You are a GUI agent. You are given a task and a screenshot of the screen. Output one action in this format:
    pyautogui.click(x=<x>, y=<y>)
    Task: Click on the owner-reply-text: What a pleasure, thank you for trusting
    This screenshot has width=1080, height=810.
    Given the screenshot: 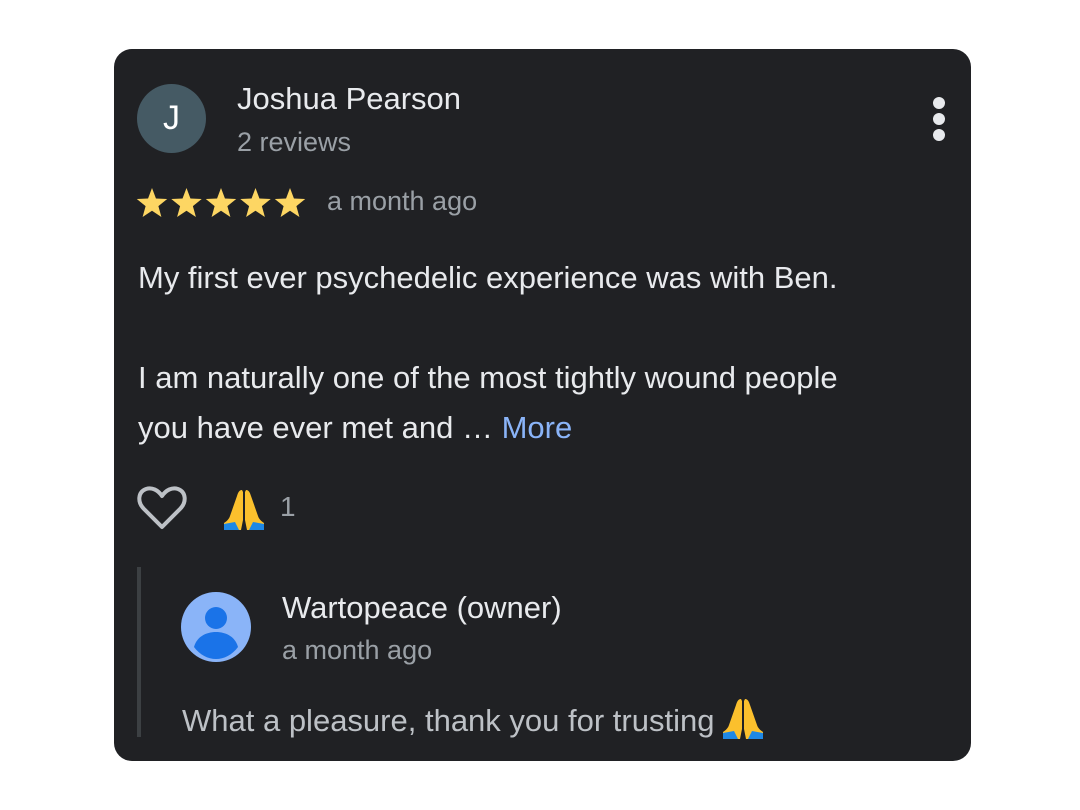 What is the action you would take?
    pyautogui.click(x=474, y=718)
    